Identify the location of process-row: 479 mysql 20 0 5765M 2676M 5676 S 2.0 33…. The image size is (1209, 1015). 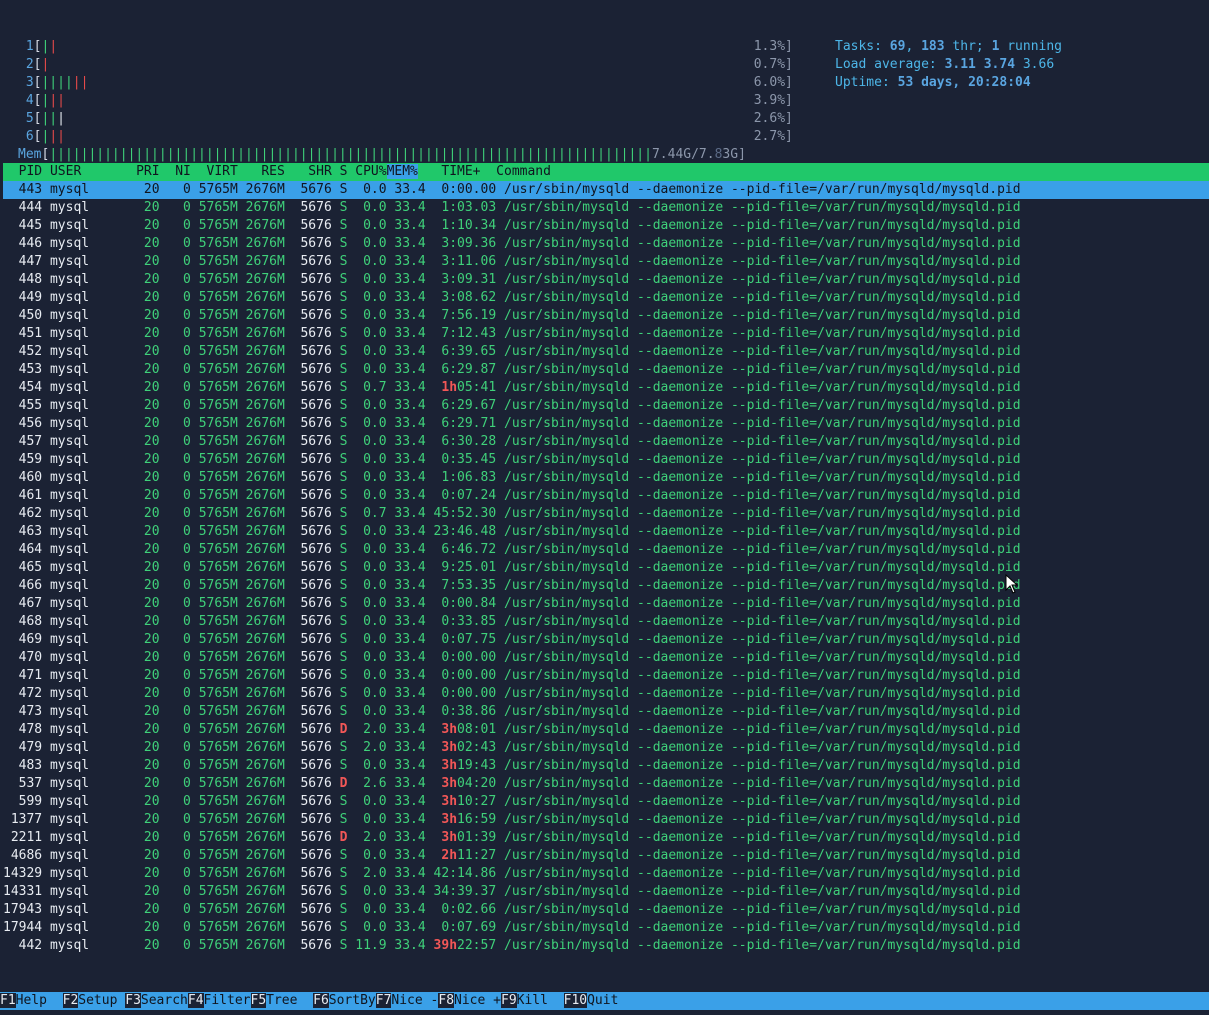
(606, 748).